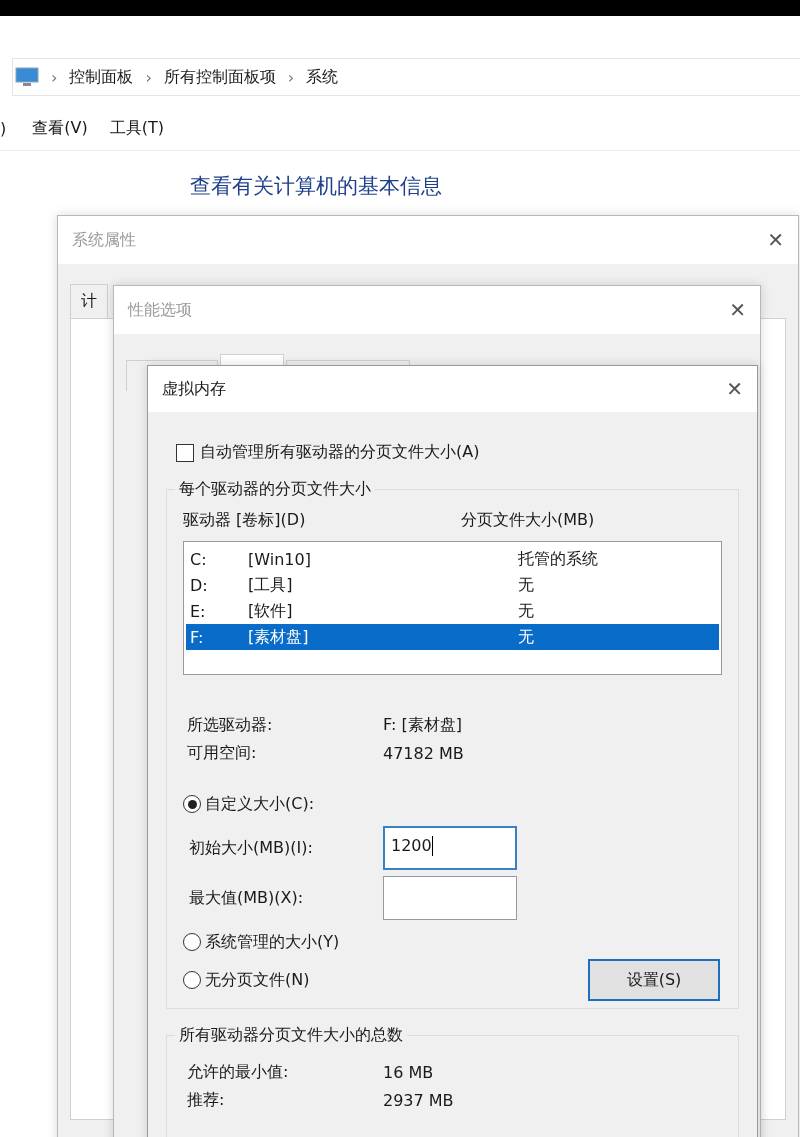  What do you see at coordinates (197, 637) in the screenshot?
I see `drive-letter: F:` at bounding box center [197, 637].